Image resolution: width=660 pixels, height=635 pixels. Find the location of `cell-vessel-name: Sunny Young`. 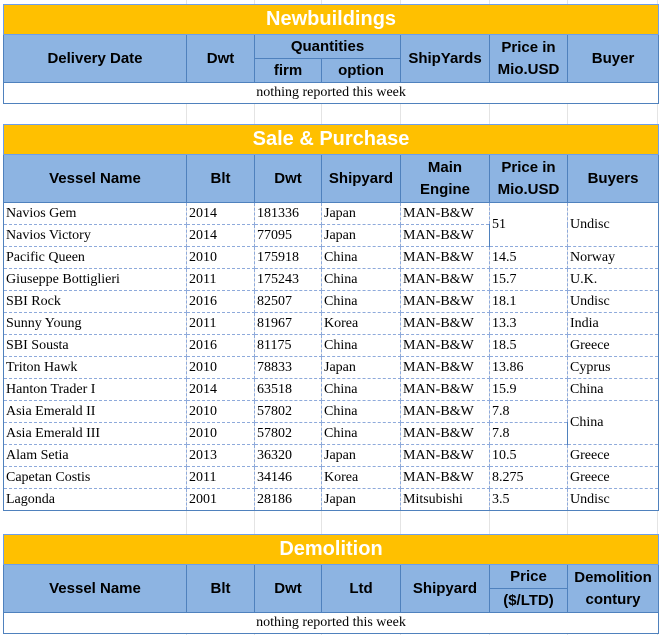

cell-vessel-name: Sunny Young is located at coordinates (95, 323).